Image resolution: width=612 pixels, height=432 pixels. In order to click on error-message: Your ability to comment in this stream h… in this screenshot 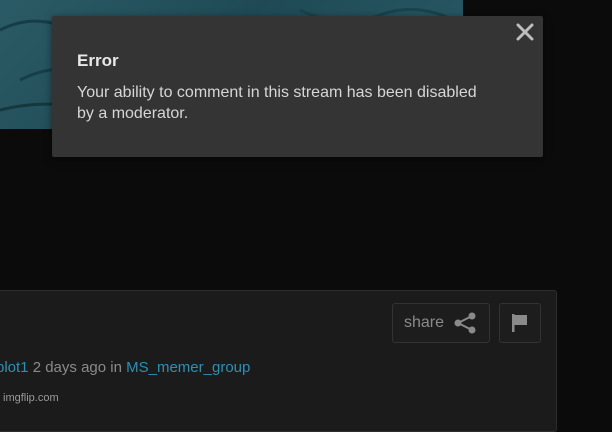, I will do `click(277, 103)`.